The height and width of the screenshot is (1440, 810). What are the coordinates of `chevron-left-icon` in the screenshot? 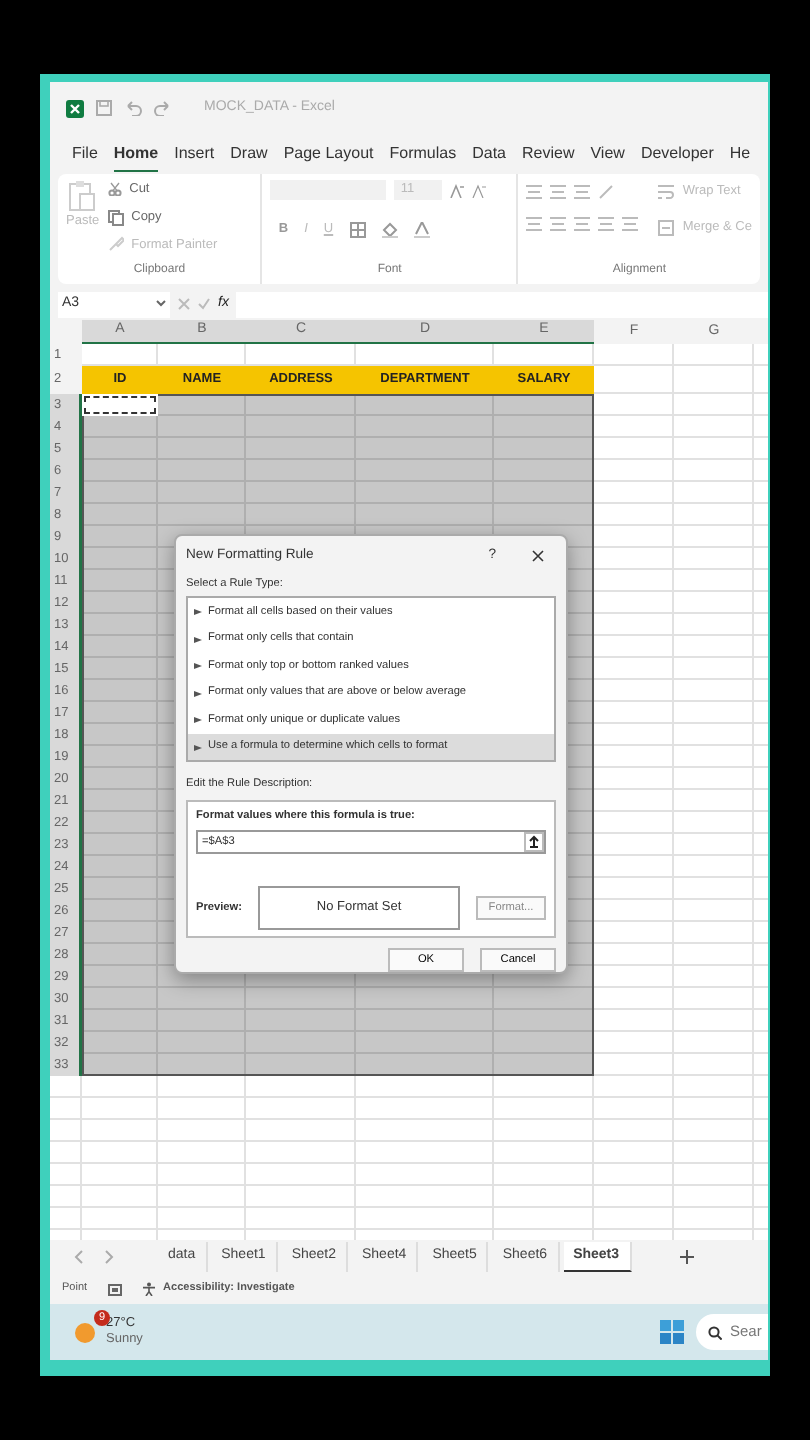 It's located at (79, 1257).